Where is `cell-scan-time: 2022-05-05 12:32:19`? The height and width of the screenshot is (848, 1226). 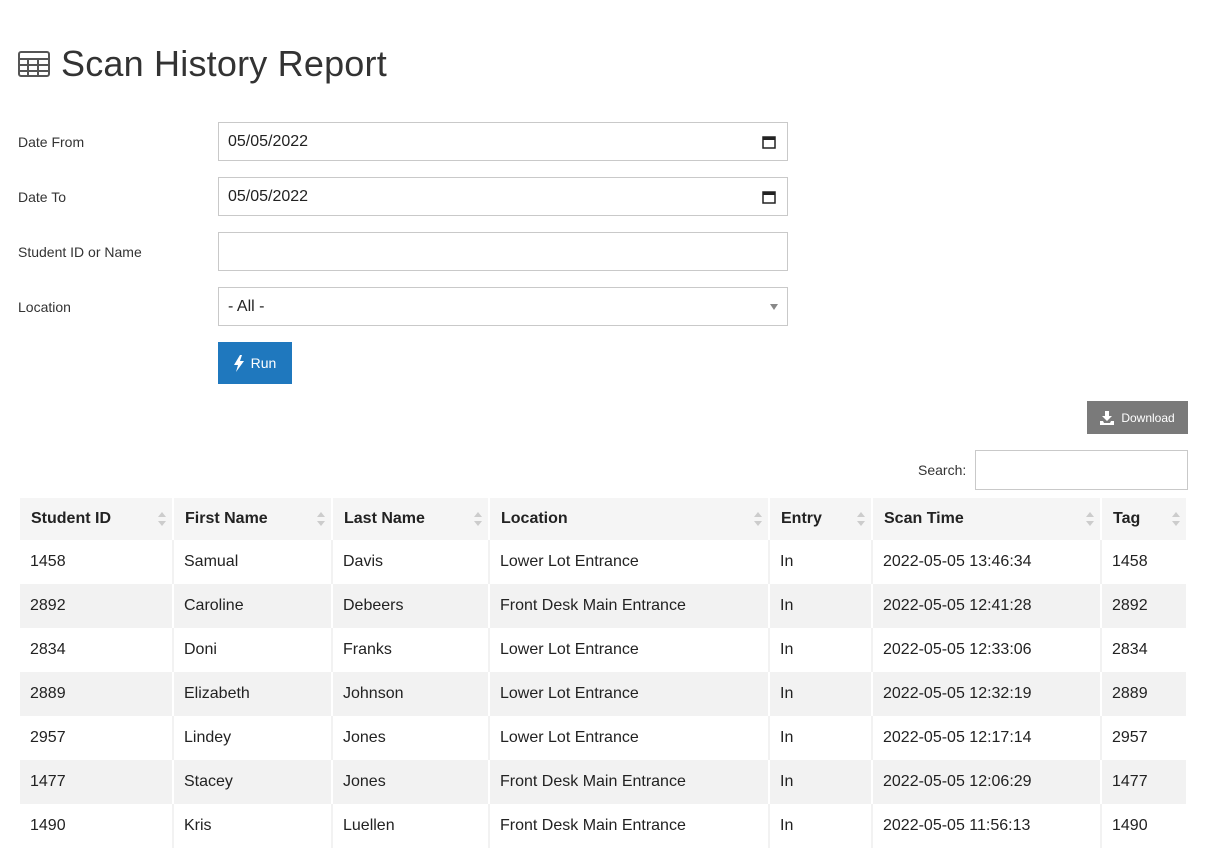
cell-scan-time: 2022-05-05 12:32:19 is located at coordinates (987, 694).